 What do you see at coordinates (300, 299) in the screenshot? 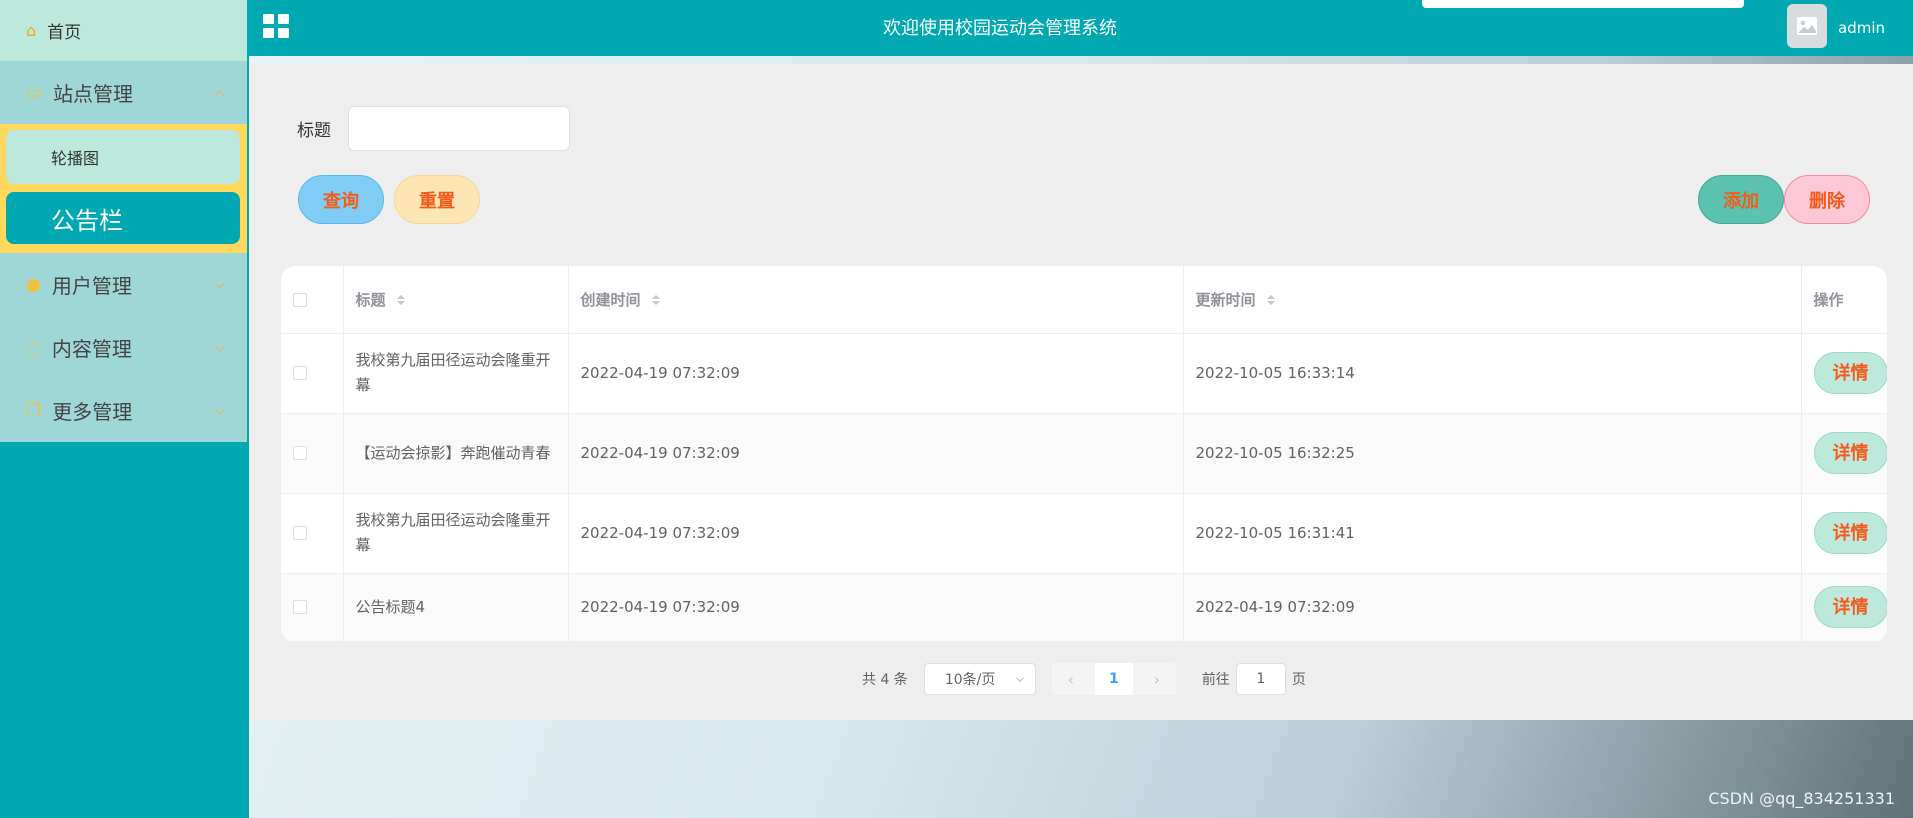
I see `select-all-checkbox` at bounding box center [300, 299].